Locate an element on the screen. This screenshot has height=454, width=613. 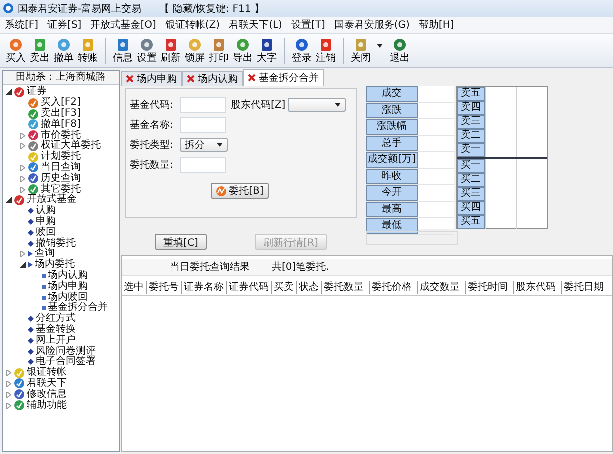
tree-item: 基金拆分合并 is located at coordinates (78, 308).